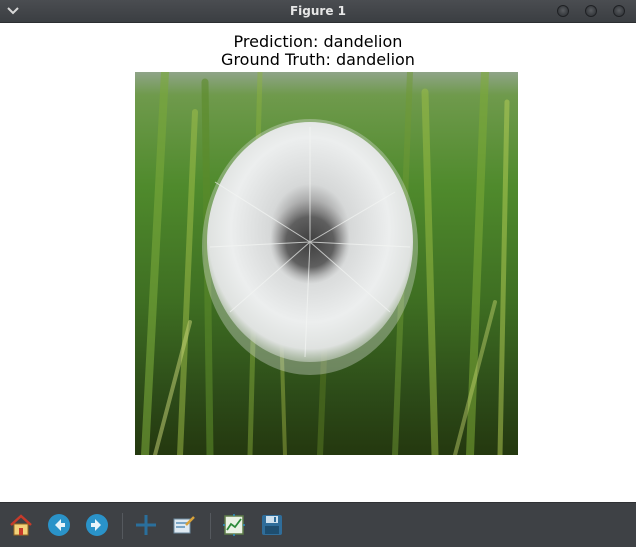 The width and height of the screenshot is (636, 547). I want to click on pan-button, so click(146, 525).